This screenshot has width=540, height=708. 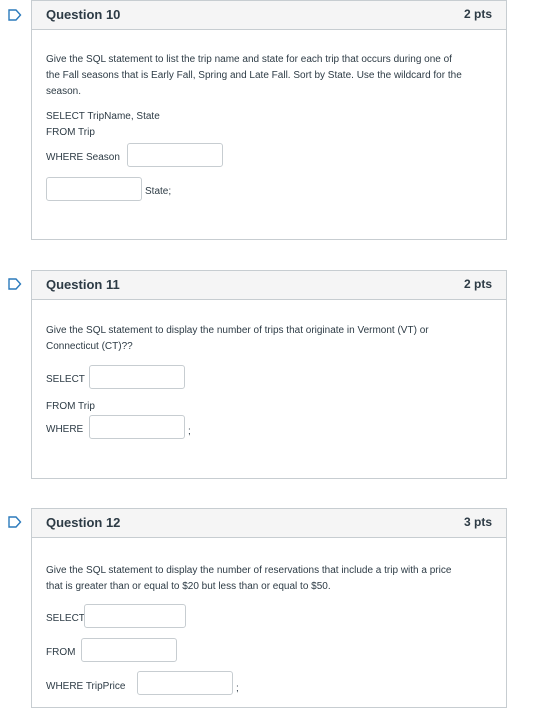 What do you see at coordinates (269, 15) in the screenshot?
I see `question-header: Question 10 2 pts` at bounding box center [269, 15].